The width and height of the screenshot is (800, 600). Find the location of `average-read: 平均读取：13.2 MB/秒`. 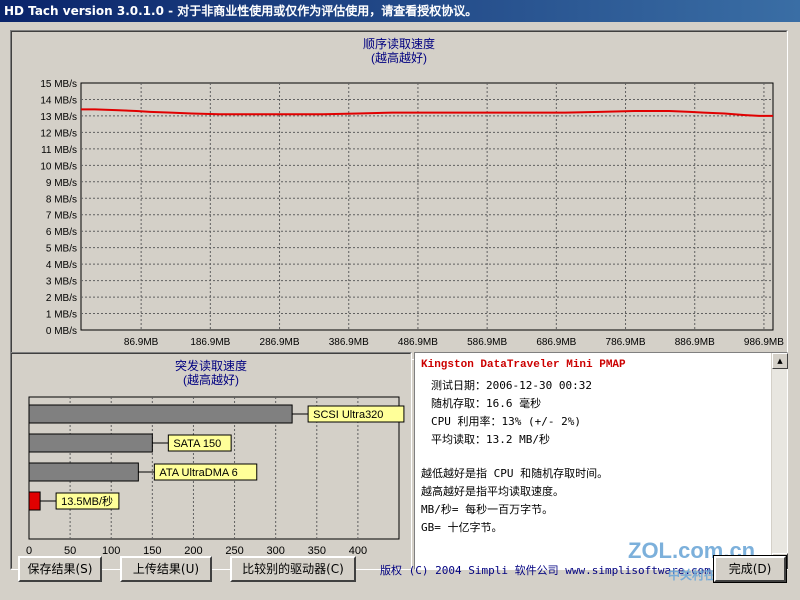

average-read: 平均读取：13.2 MB/秒 is located at coordinates (490, 439).